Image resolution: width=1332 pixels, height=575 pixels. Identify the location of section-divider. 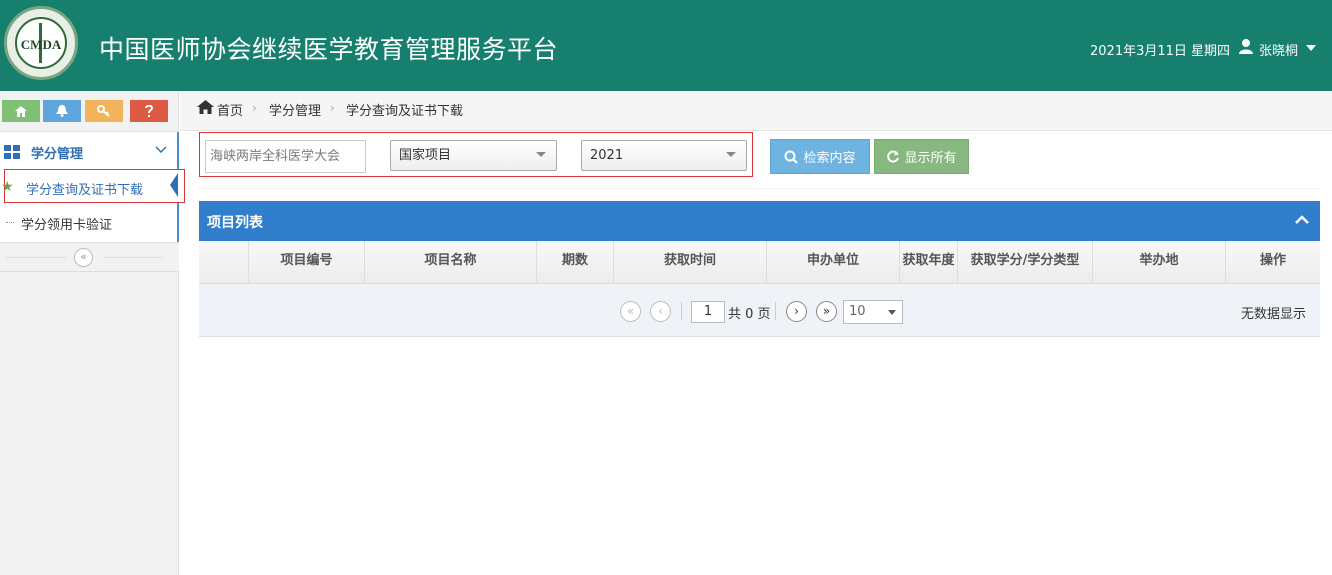
(759, 188).